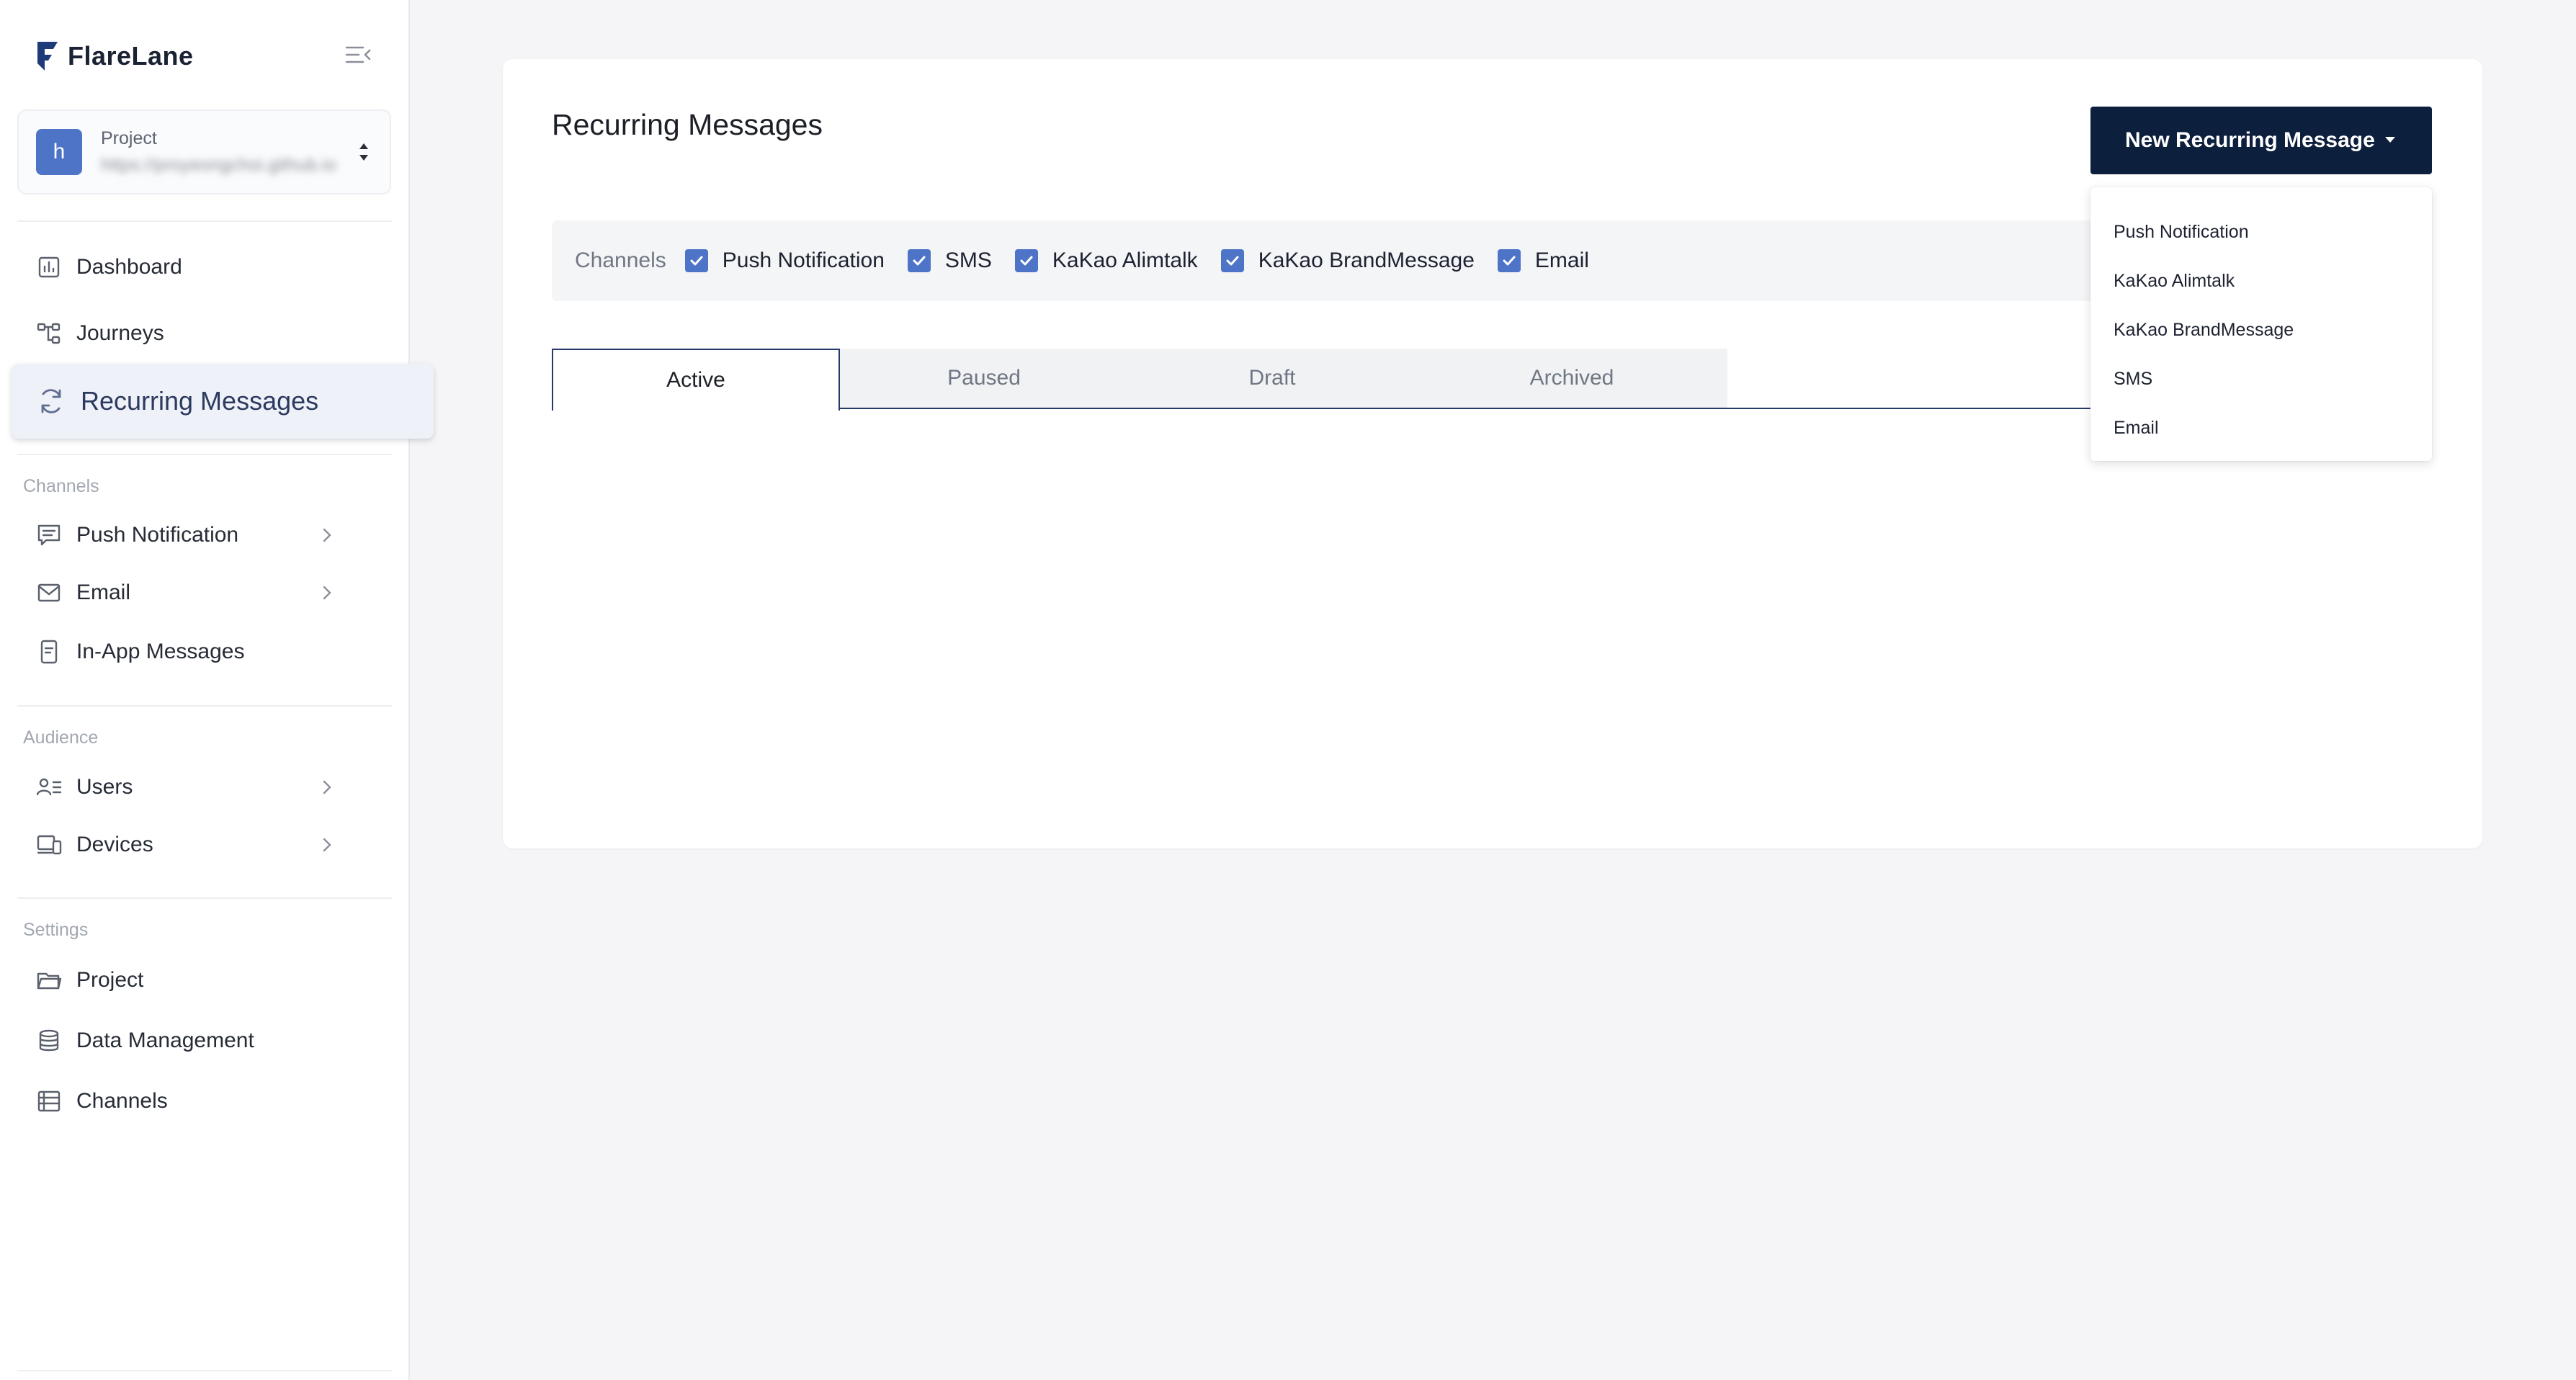 This screenshot has width=2576, height=1380. Describe the element at coordinates (687, 124) in the screenshot. I see `page-title: Recurring Messages` at that location.